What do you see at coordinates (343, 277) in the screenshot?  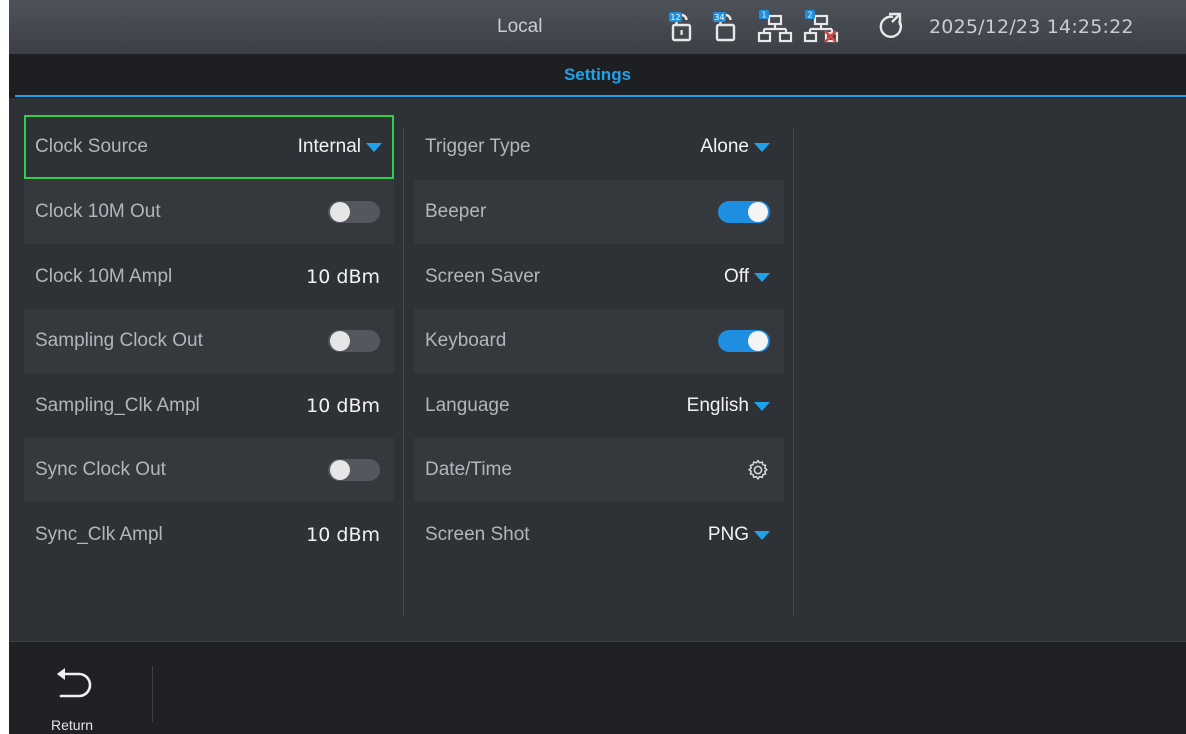 I see `clock-10m-ampl-value: 10 dBm` at bounding box center [343, 277].